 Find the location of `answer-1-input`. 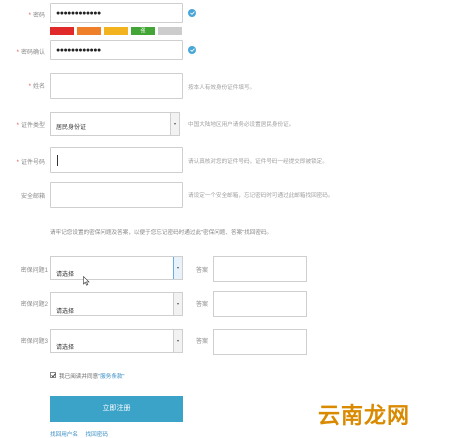

answer-1-input is located at coordinates (260, 269).